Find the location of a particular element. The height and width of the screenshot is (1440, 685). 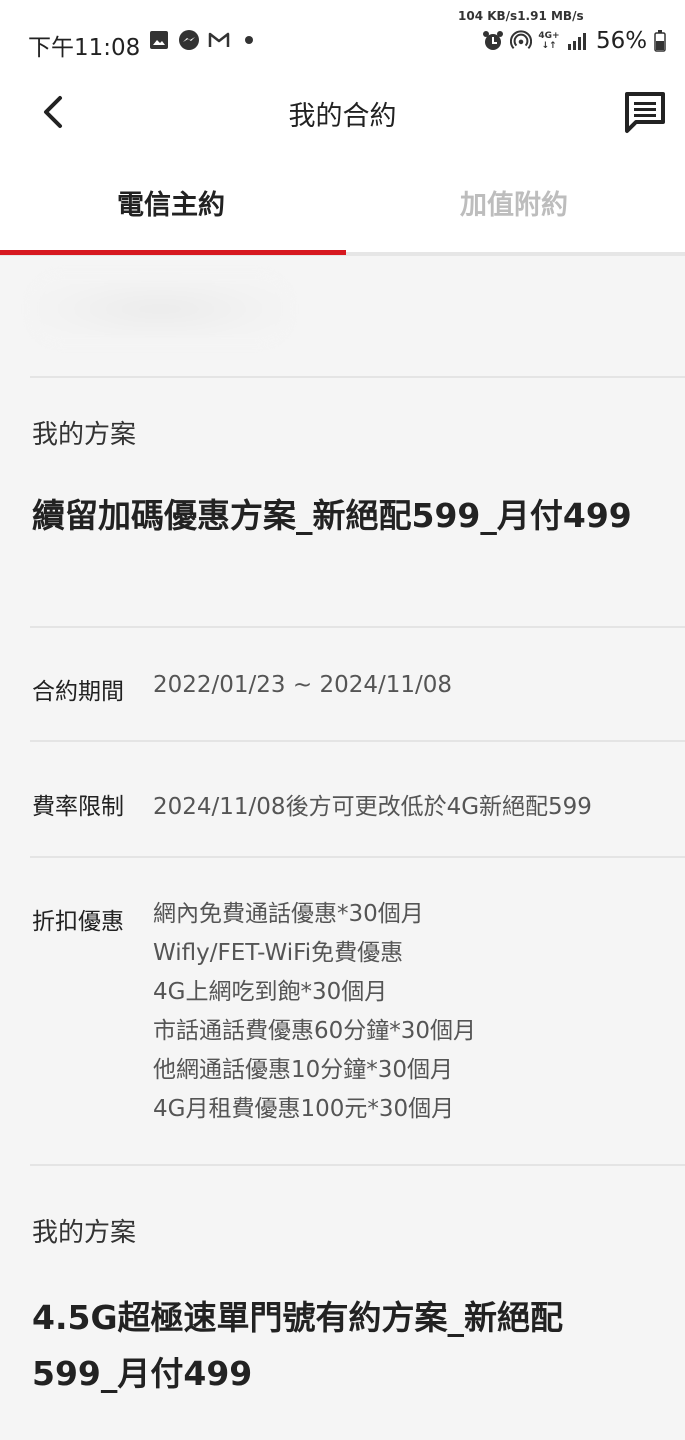

battery-percent: 56% is located at coordinates (622, 41).